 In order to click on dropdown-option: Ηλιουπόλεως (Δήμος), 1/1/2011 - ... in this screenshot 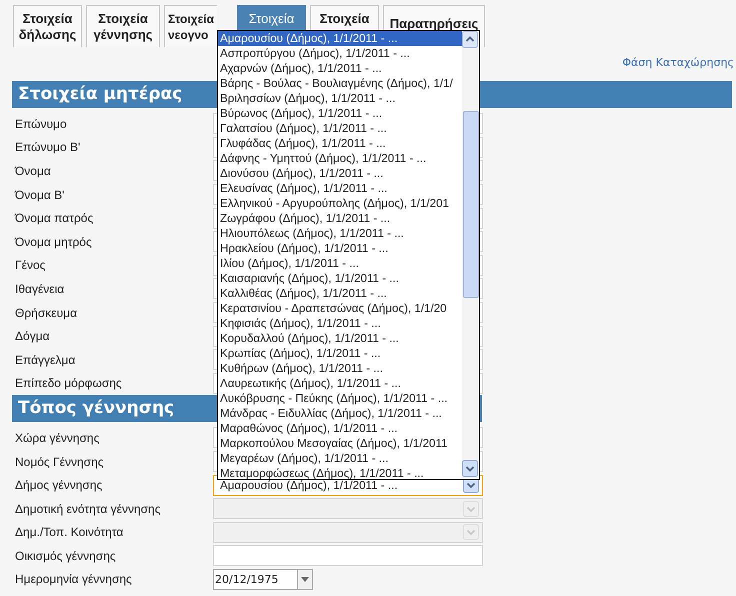, I will do `click(340, 233)`.